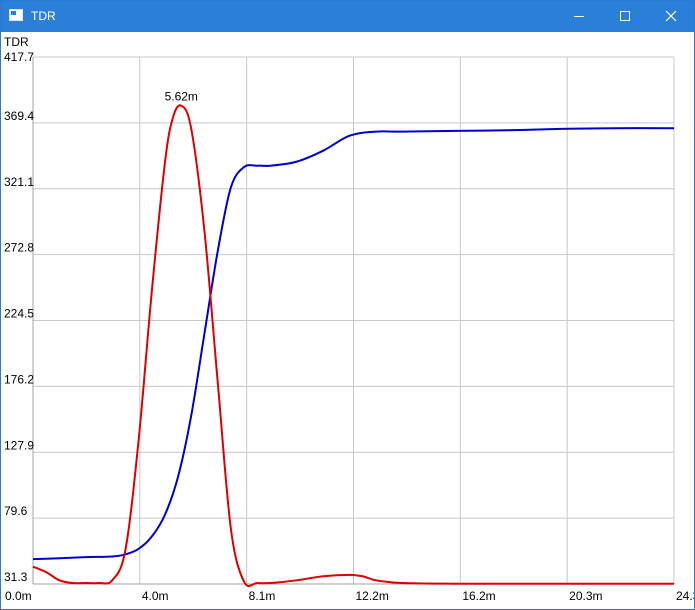 Image resolution: width=695 pixels, height=610 pixels. What do you see at coordinates (262, 596) in the screenshot?
I see `x-tick-label: 8.1m` at bounding box center [262, 596].